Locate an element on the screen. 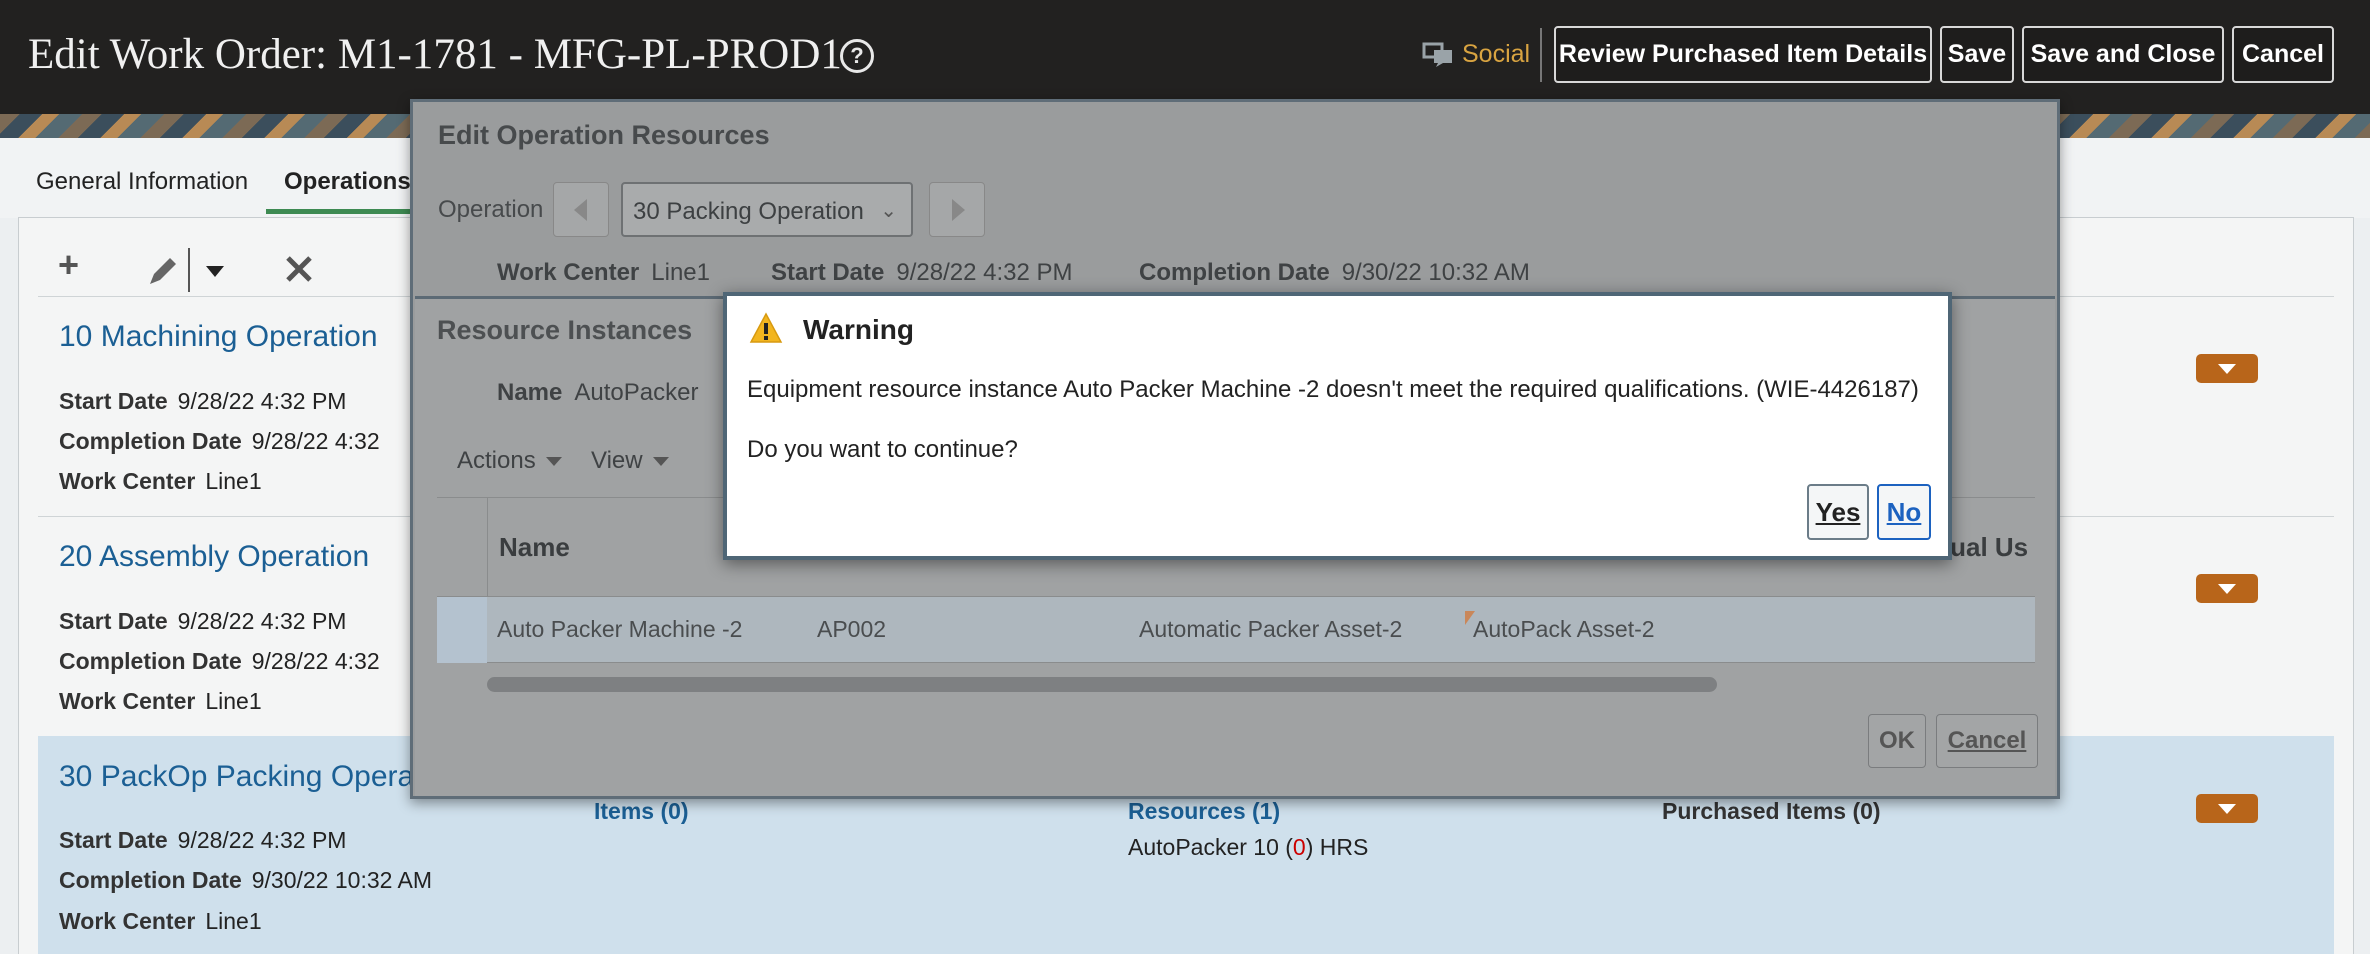 Image resolution: width=2370 pixels, height=954 pixels. changed-flag-icon is located at coordinates (1470, 618).